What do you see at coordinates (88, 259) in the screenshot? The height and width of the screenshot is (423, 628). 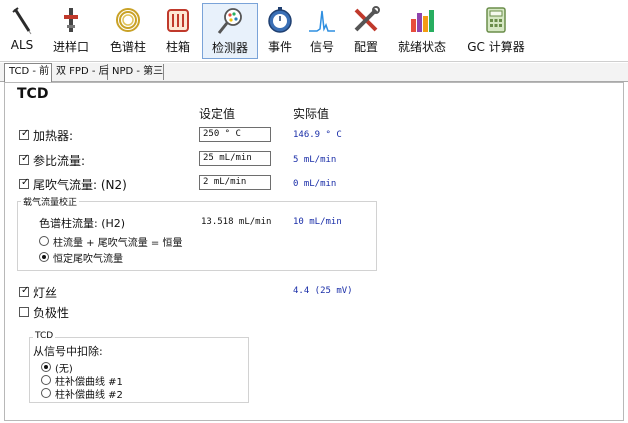 I see `constant-makeup-flow-label: 恒定尾吹气流量` at bounding box center [88, 259].